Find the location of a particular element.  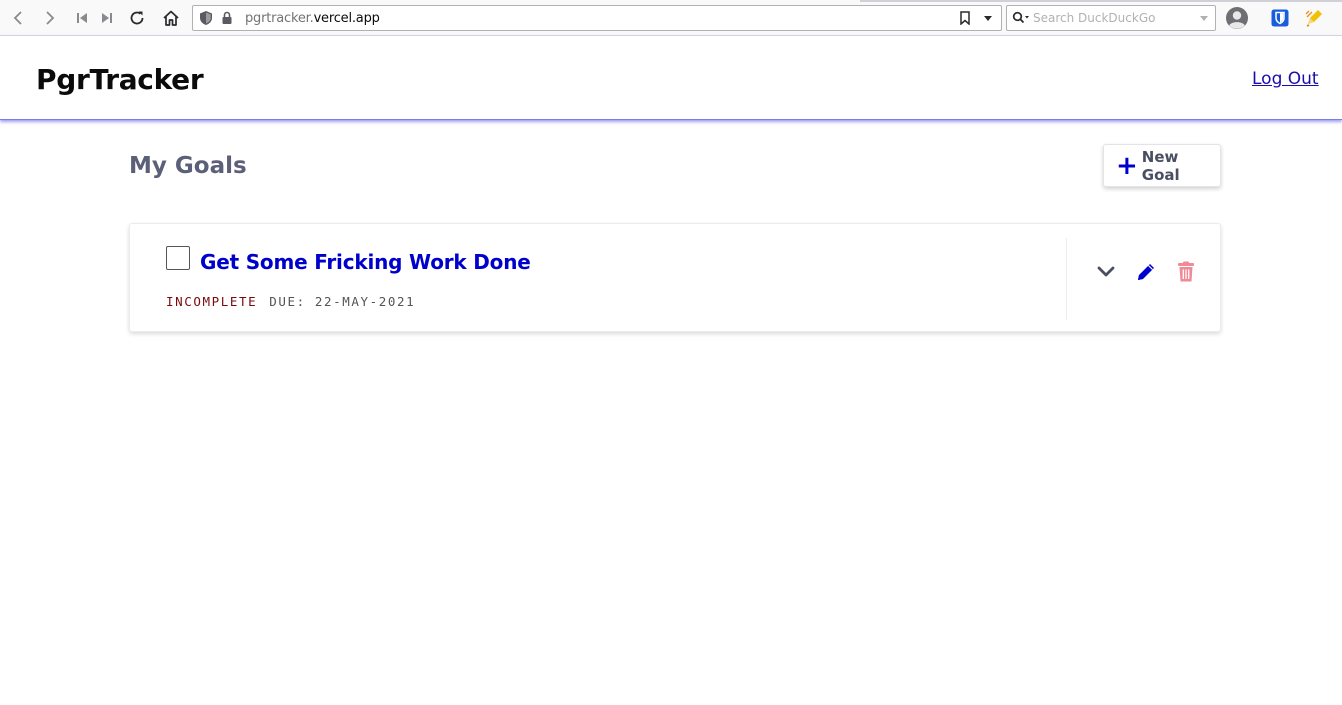

logout-link: Log Out is located at coordinates (1285, 79).